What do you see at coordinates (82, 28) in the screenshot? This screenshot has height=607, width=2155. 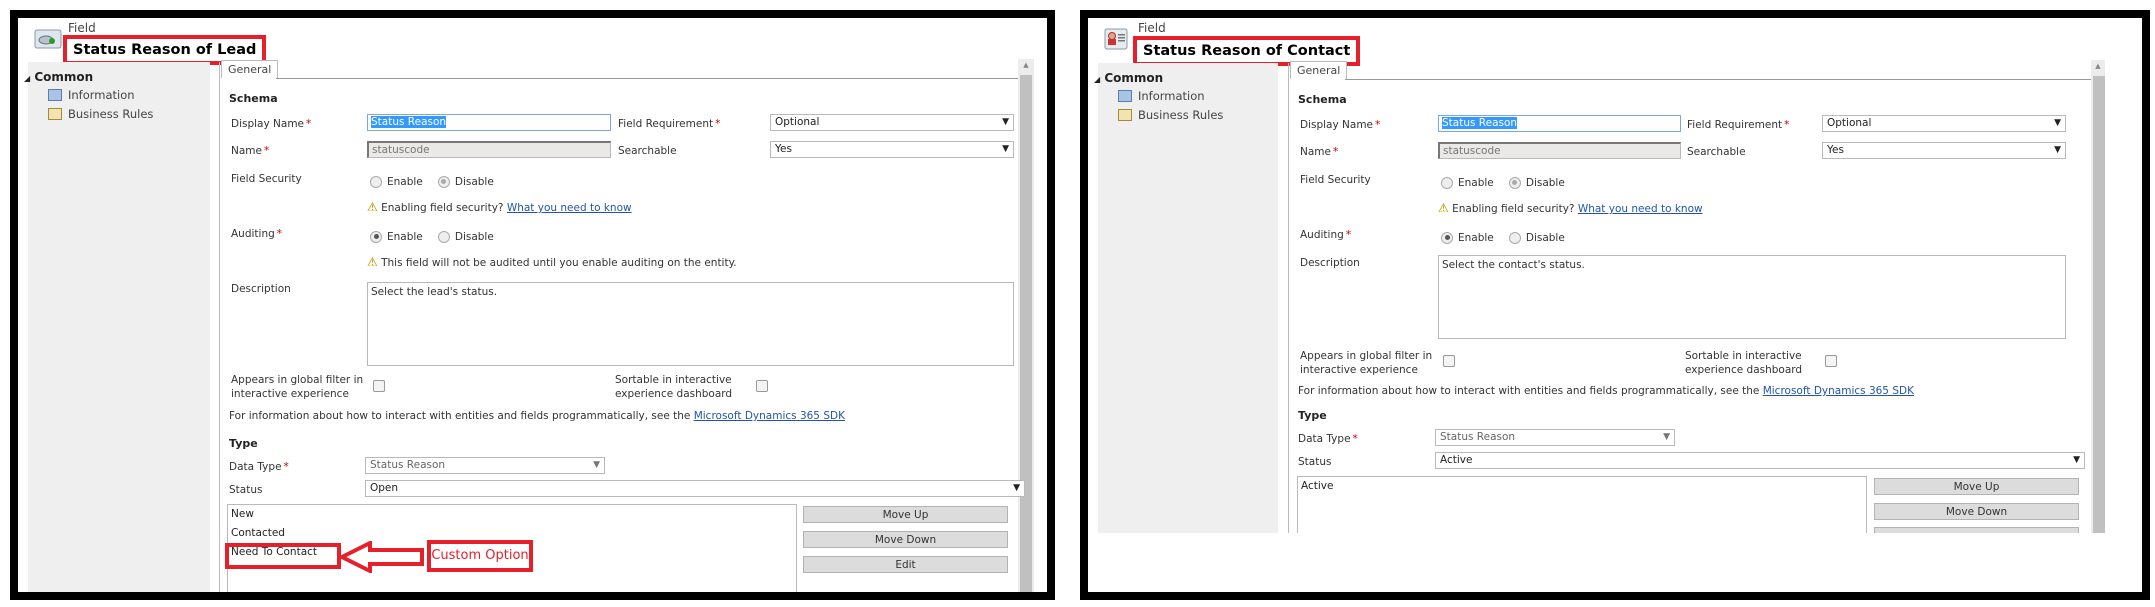 I see `header-subtitle: Field` at bounding box center [82, 28].